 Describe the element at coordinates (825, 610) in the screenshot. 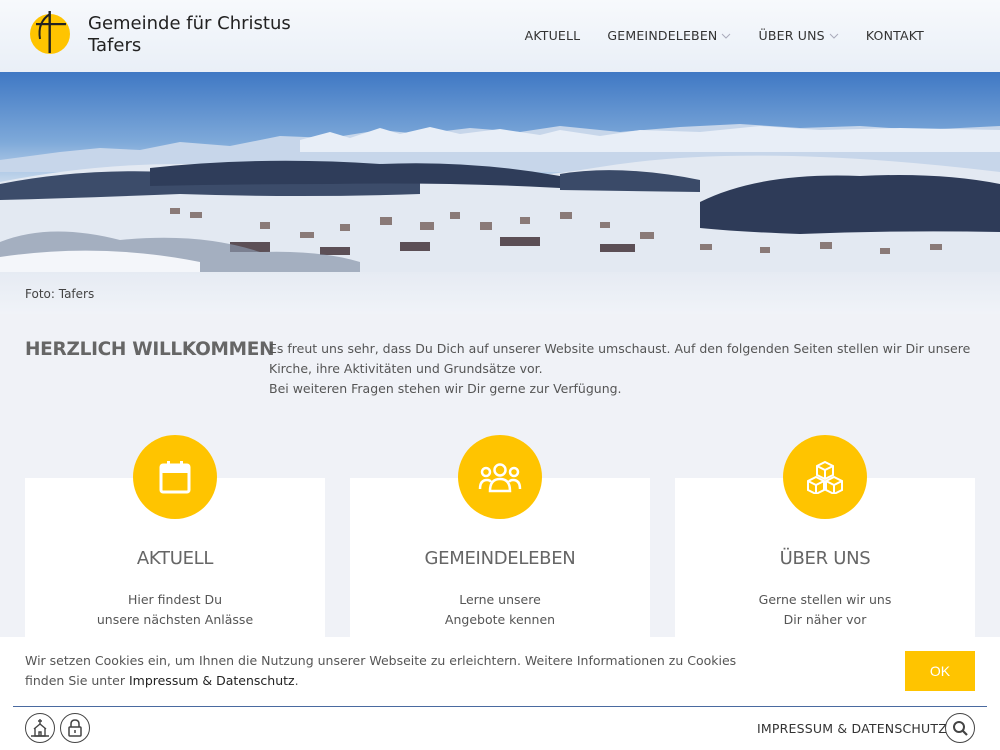

I see `card-text: Gerne stellen wir uns Dir näher vor` at that location.